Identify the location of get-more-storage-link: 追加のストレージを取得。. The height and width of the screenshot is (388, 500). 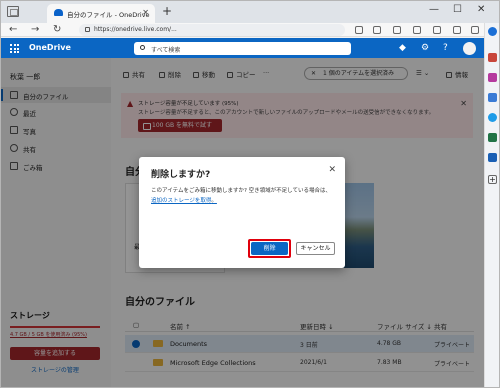
(184, 200).